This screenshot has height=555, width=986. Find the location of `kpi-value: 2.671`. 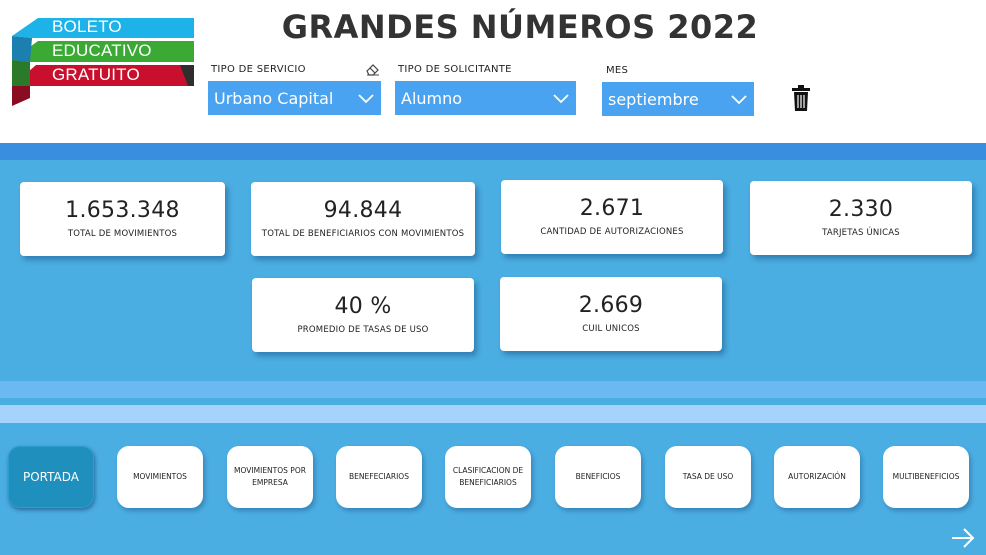

kpi-value: 2.671 is located at coordinates (612, 208).